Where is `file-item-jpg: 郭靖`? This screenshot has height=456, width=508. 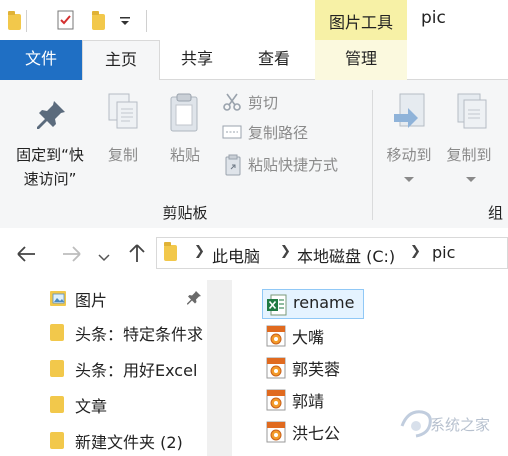 file-item-jpg: 郭靖 is located at coordinates (322, 400).